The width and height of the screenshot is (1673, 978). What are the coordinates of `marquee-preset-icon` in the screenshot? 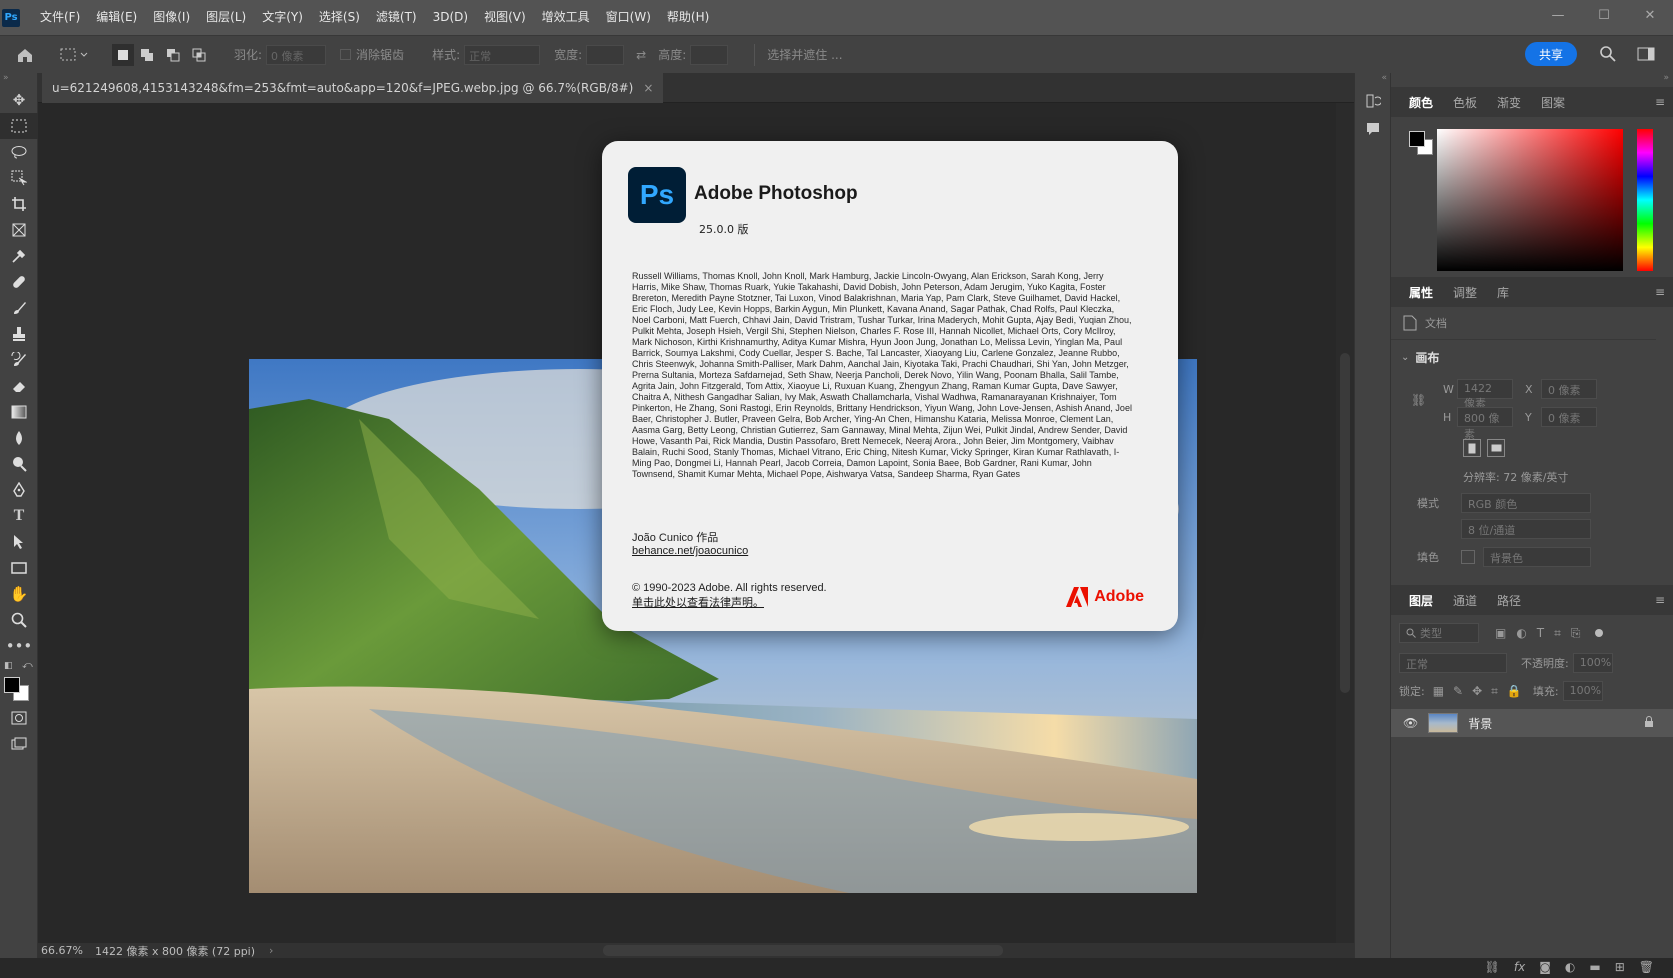 It's located at (75, 55).